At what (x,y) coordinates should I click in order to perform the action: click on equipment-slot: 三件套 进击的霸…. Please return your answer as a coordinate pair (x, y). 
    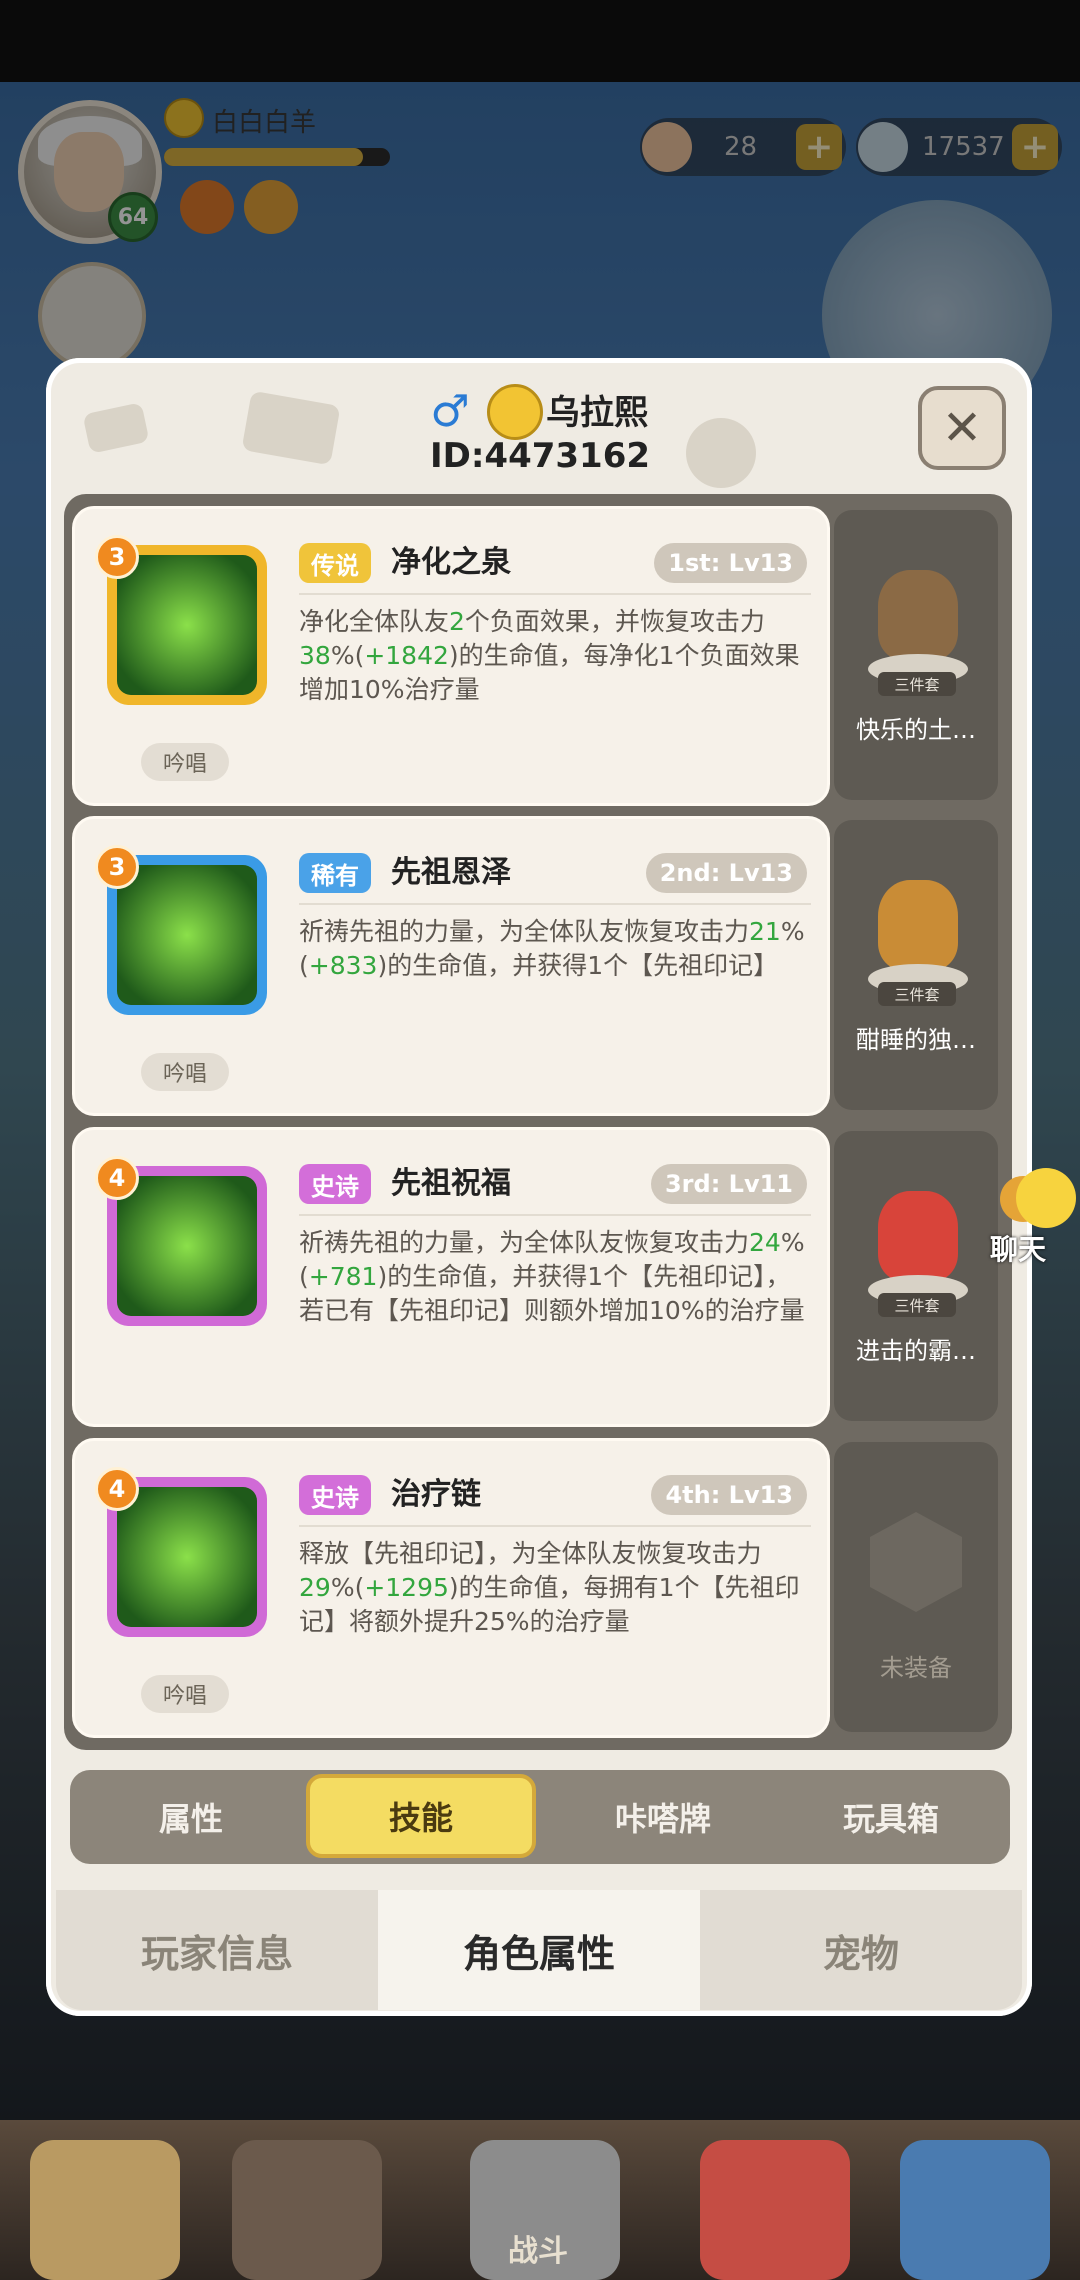
    Looking at the image, I should click on (916, 1276).